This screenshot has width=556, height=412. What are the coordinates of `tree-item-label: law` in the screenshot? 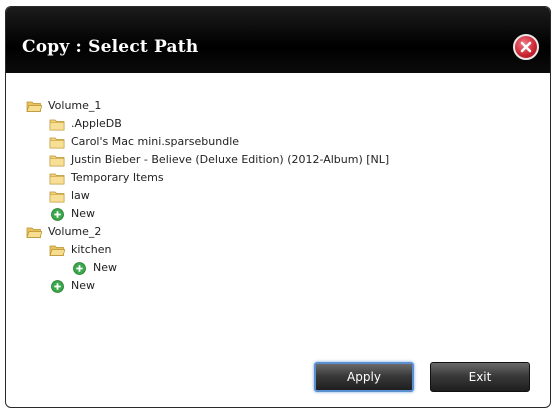 It's located at (80, 195).